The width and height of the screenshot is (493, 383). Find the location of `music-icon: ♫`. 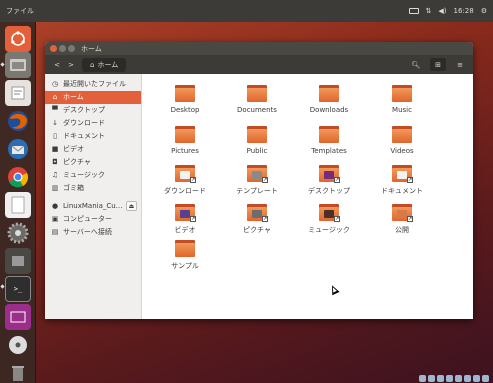

music-icon: ♫ is located at coordinates (55, 174).